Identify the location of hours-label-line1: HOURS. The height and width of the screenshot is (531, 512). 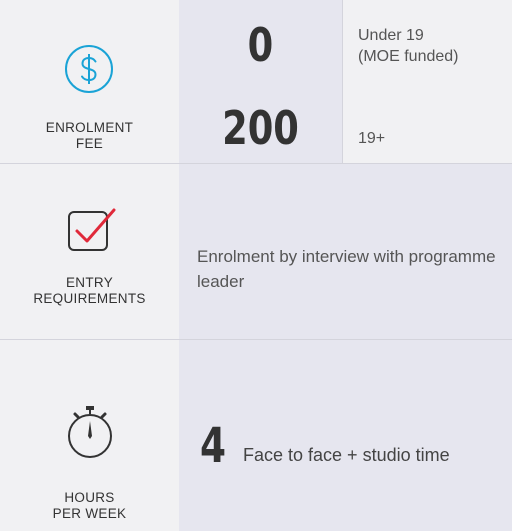
(89, 497).